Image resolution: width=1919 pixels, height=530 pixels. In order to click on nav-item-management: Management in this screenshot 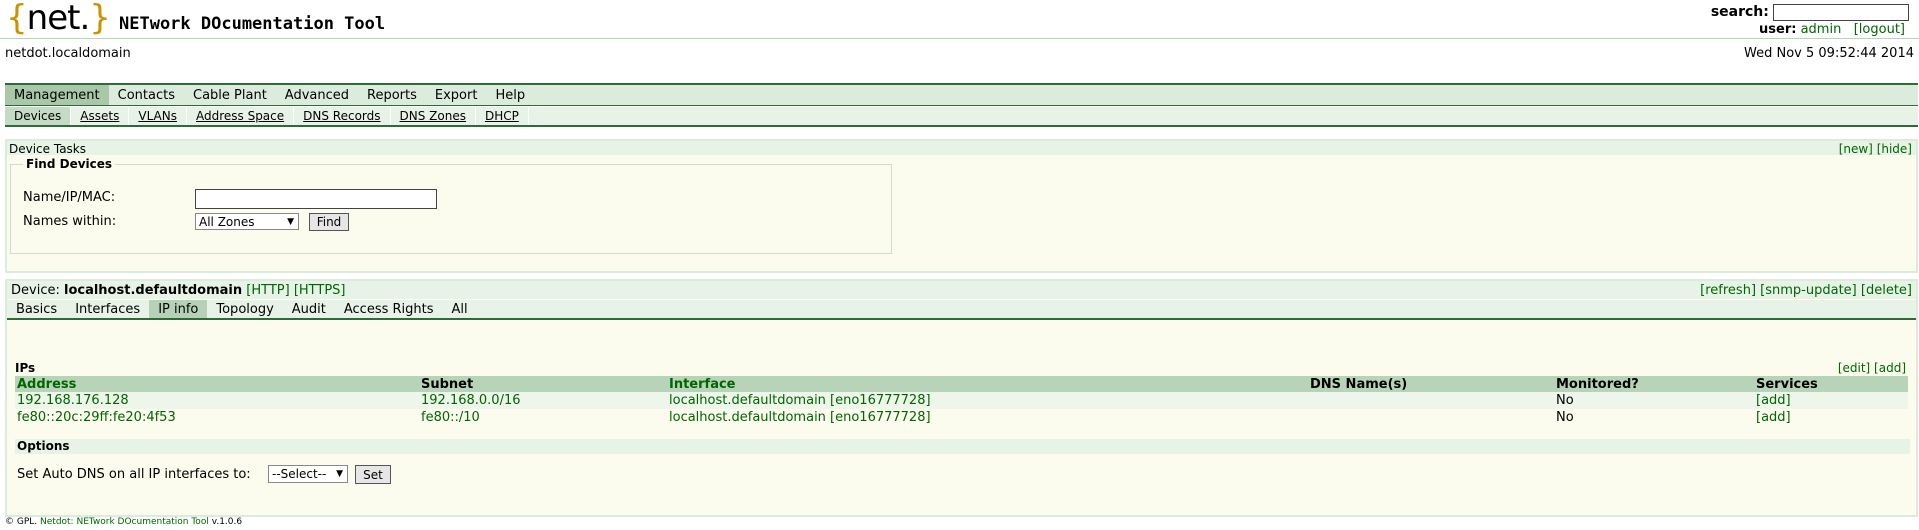, I will do `click(57, 95)`.